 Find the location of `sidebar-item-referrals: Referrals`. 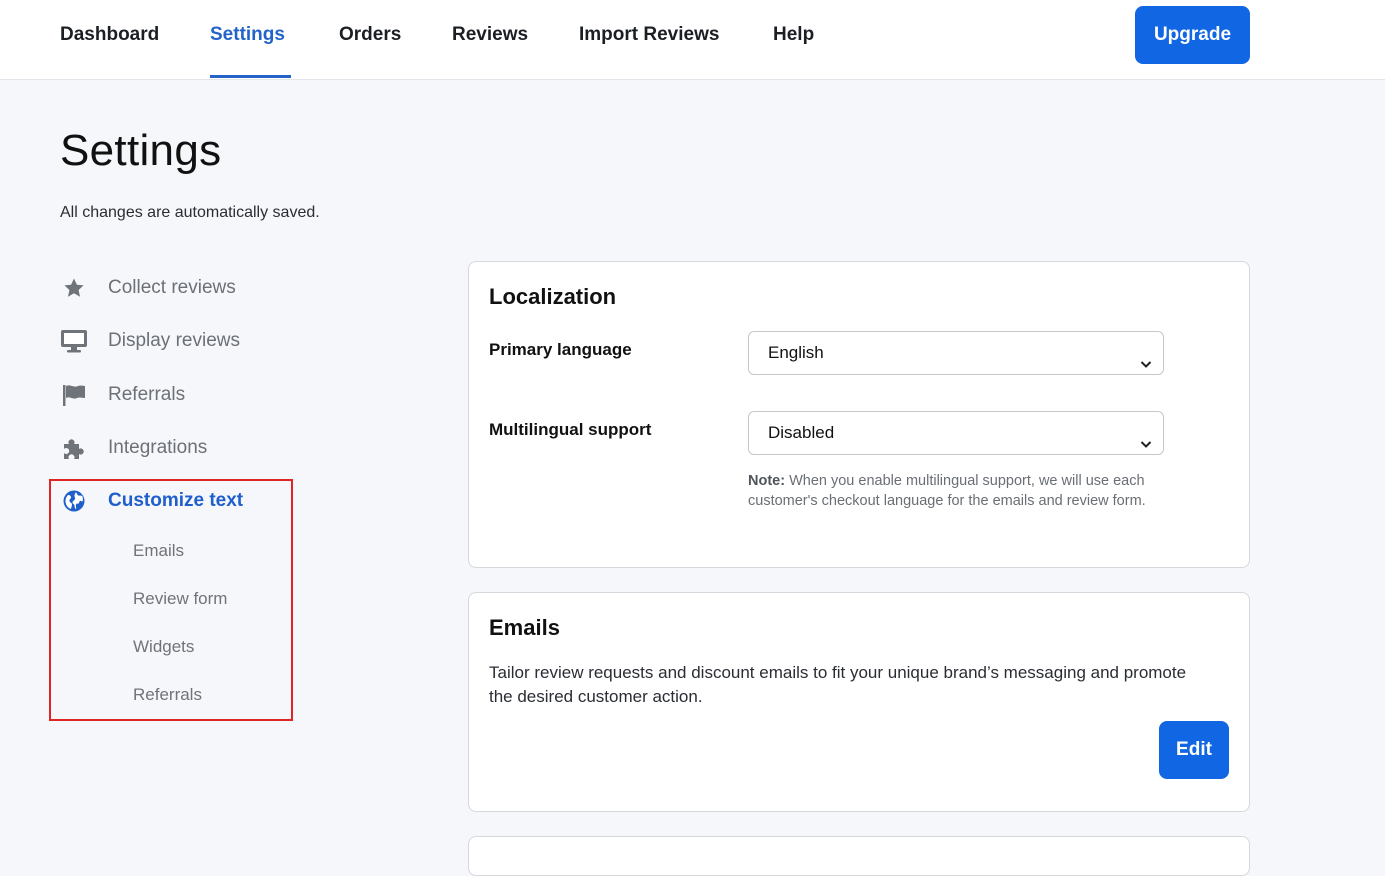

sidebar-item-referrals: Referrals is located at coordinates (122, 395).